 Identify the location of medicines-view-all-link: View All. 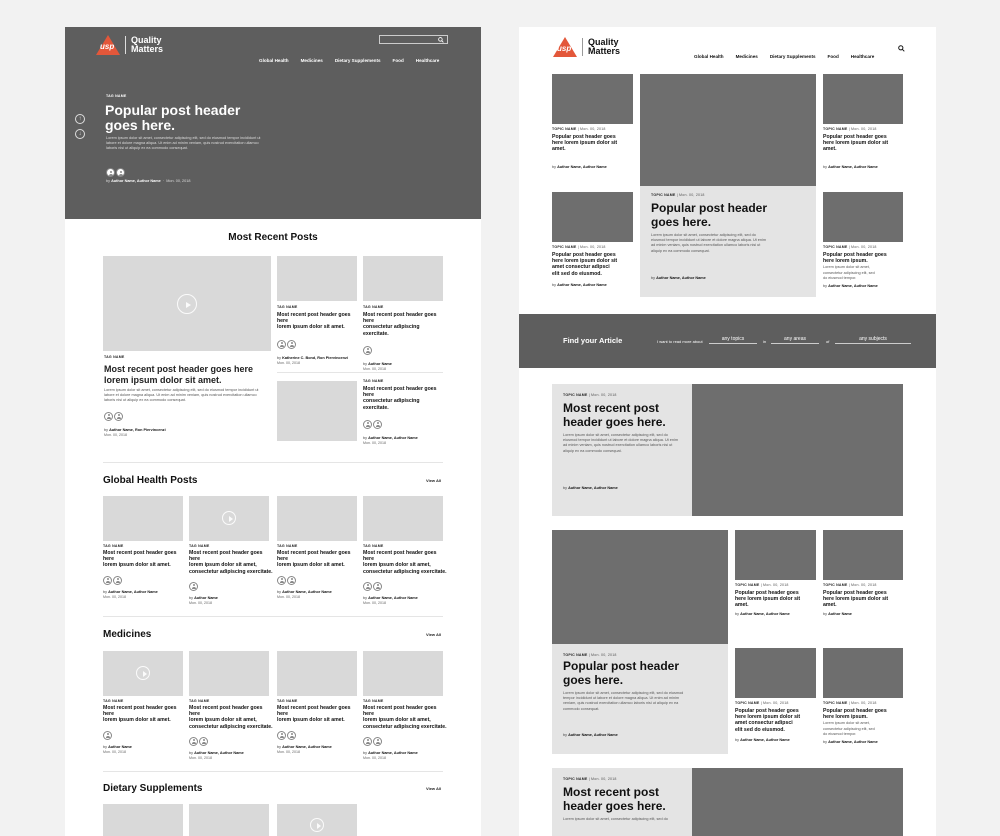
(433, 634).